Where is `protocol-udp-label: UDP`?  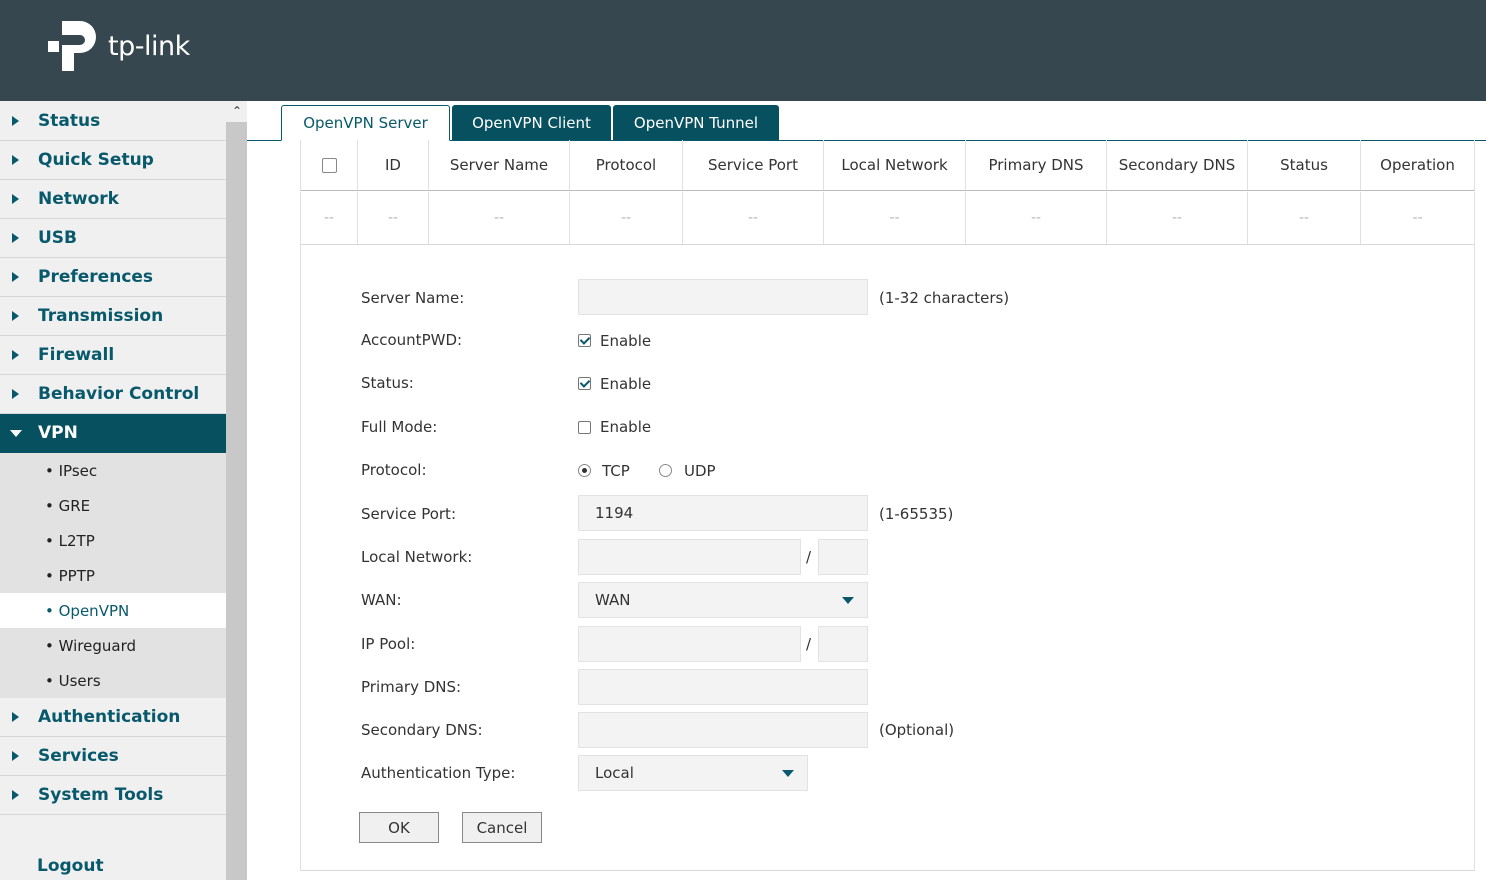 protocol-udp-label: UDP is located at coordinates (700, 471).